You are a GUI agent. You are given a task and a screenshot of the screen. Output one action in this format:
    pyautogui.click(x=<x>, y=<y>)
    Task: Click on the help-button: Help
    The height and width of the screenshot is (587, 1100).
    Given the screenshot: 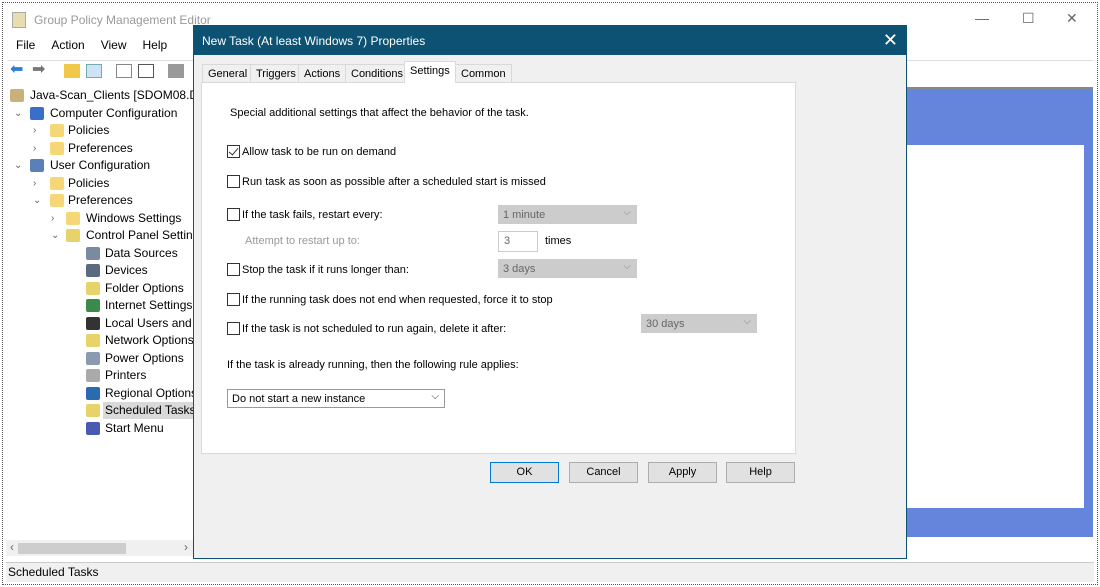 What is the action you would take?
    pyautogui.click(x=760, y=472)
    